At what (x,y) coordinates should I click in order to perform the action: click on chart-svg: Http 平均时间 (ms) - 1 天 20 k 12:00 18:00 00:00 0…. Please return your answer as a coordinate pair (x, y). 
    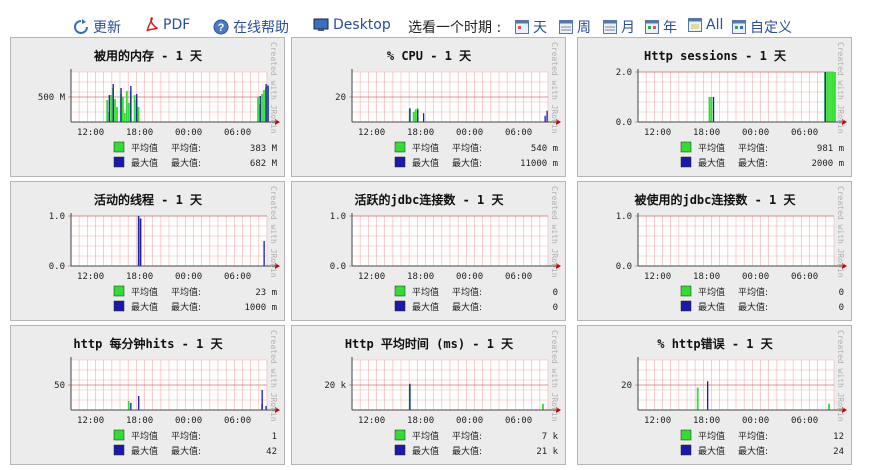
    Looking at the image, I should click on (442, 393).